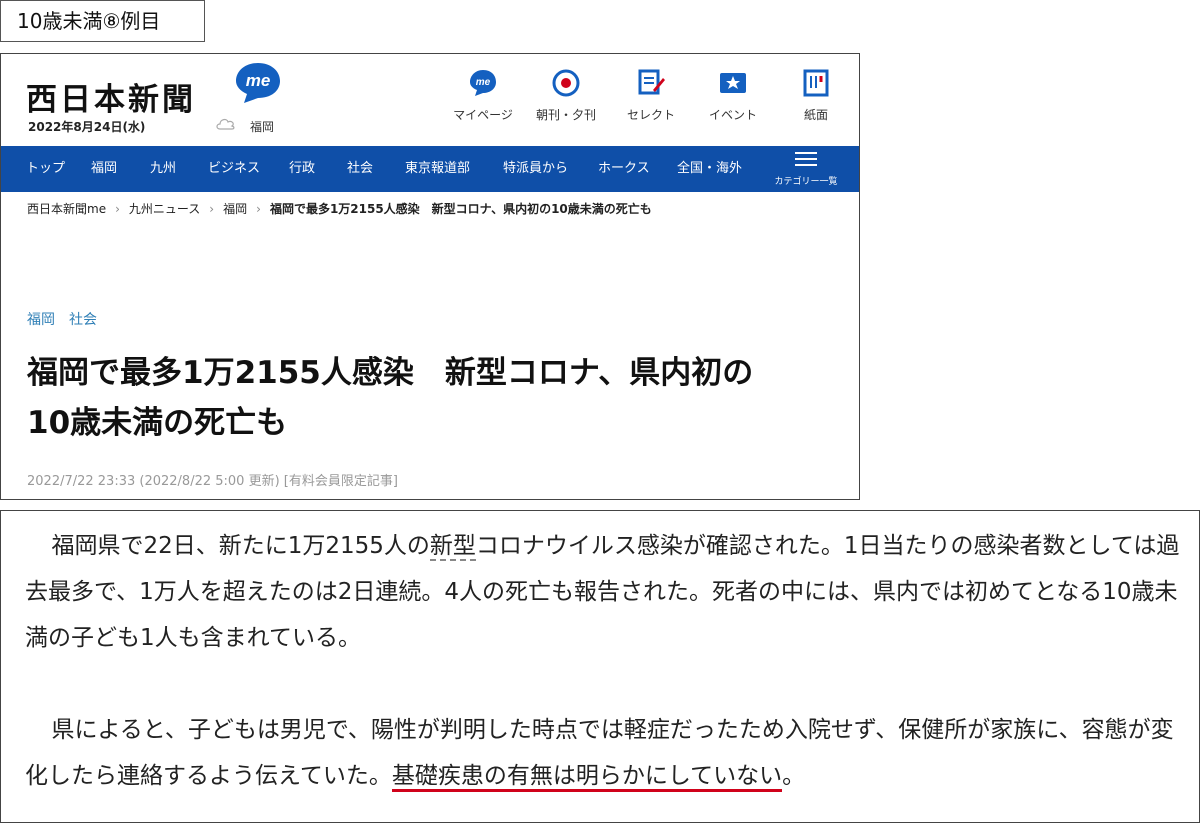  What do you see at coordinates (111, 96) in the screenshot?
I see `site-logo: 西日本新聞` at bounding box center [111, 96].